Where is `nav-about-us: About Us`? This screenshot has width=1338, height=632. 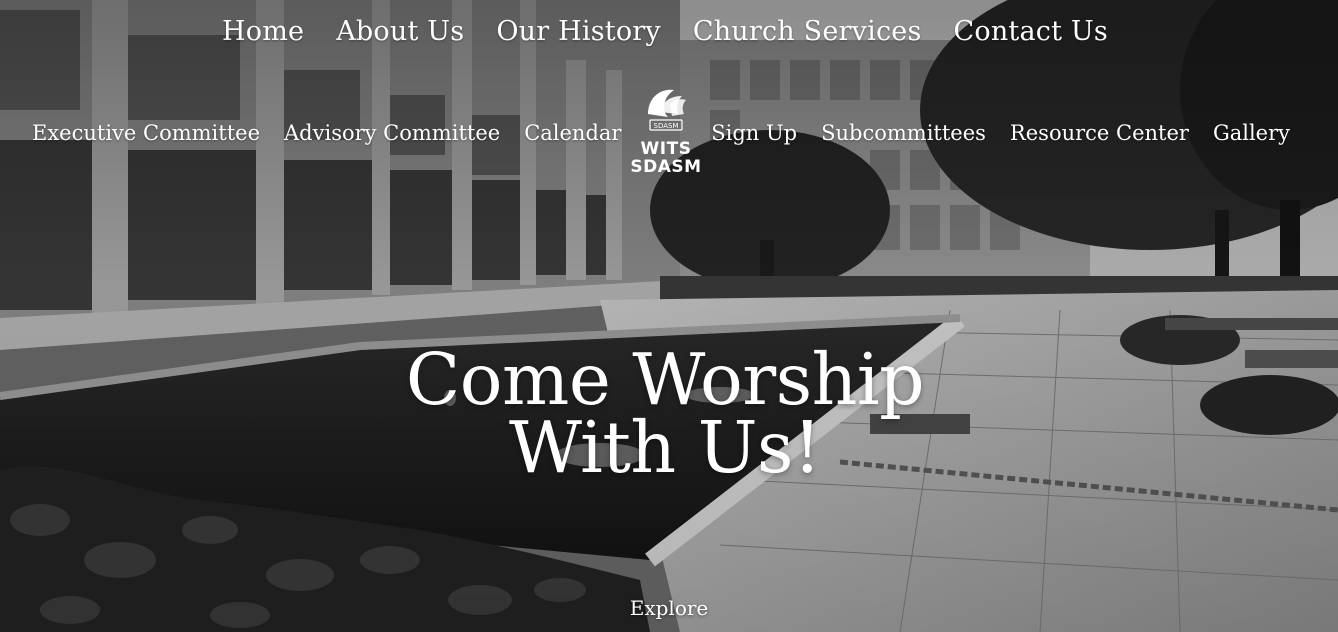 nav-about-us: About Us is located at coordinates (400, 31).